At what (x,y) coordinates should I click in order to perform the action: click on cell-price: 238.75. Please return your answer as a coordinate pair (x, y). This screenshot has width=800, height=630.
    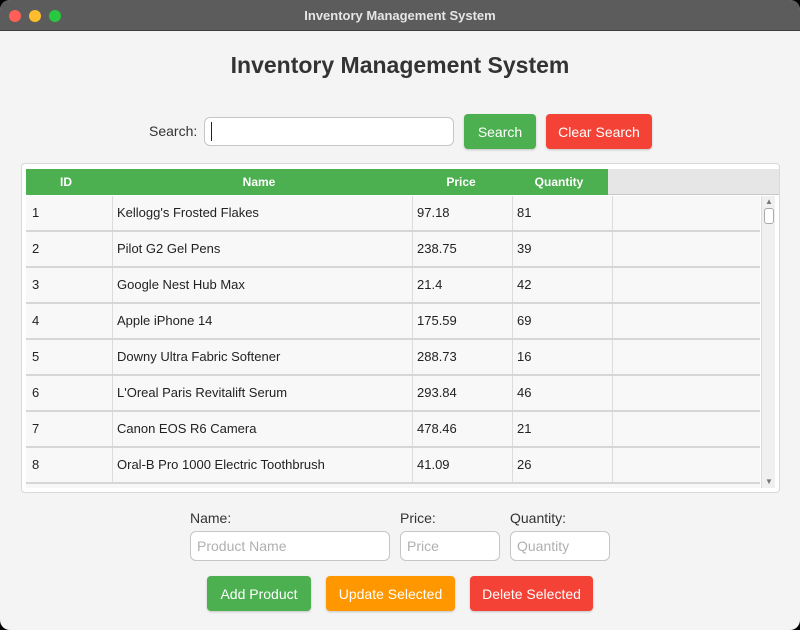
    Looking at the image, I should click on (462, 249).